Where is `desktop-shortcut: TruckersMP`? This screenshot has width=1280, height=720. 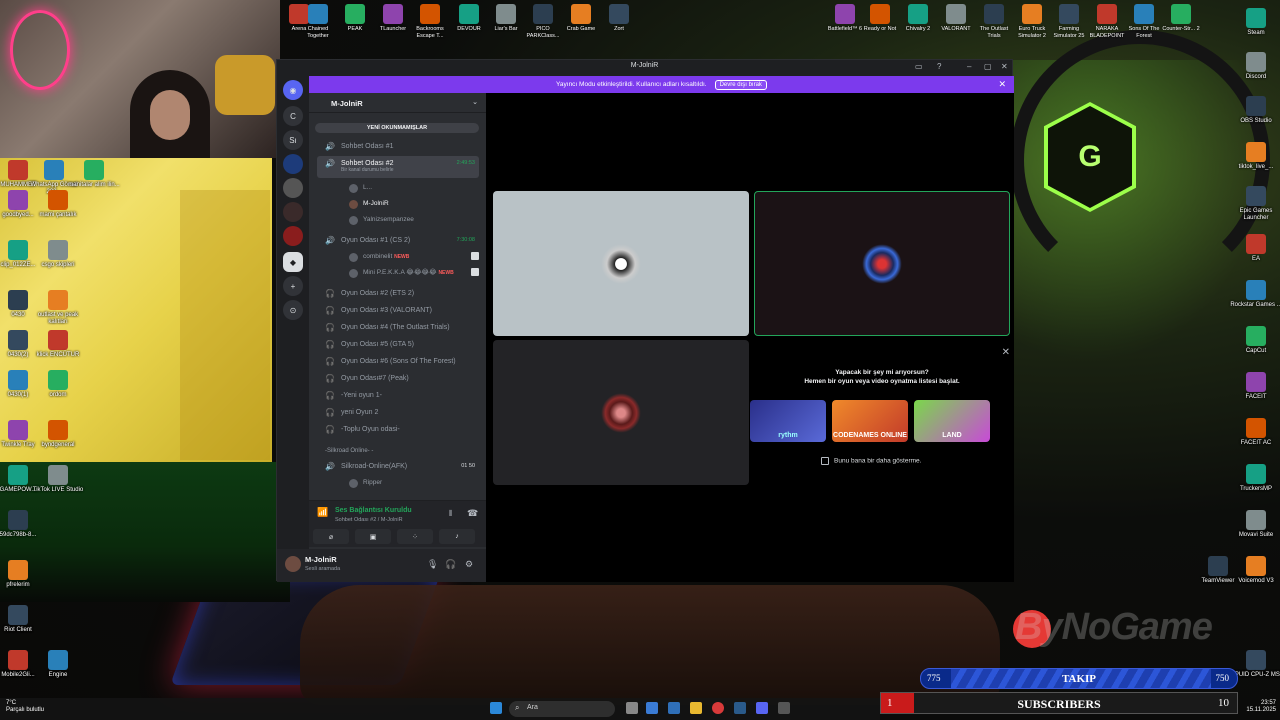 desktop-shortcut: TruckersMP is located at coordinates (1255, 478).